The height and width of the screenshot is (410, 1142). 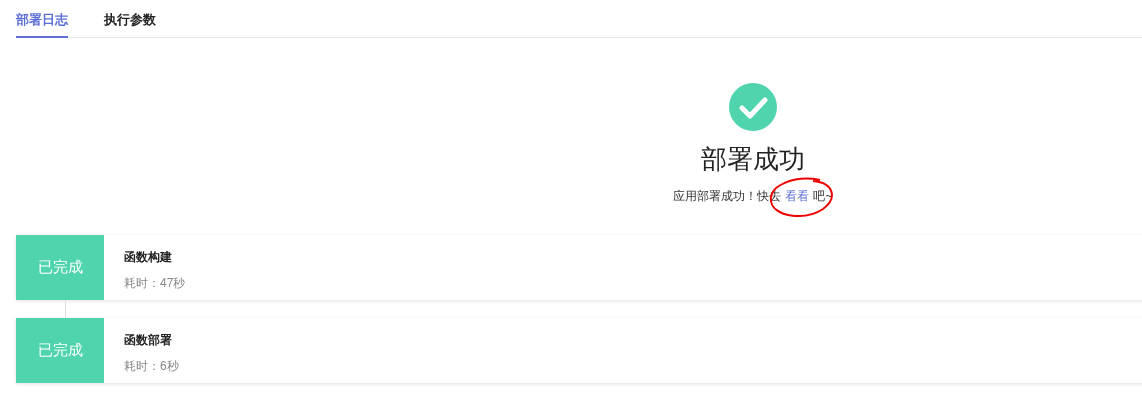 I want to click on step-duration: 耗时：47秒, so click(x=155, y=283).